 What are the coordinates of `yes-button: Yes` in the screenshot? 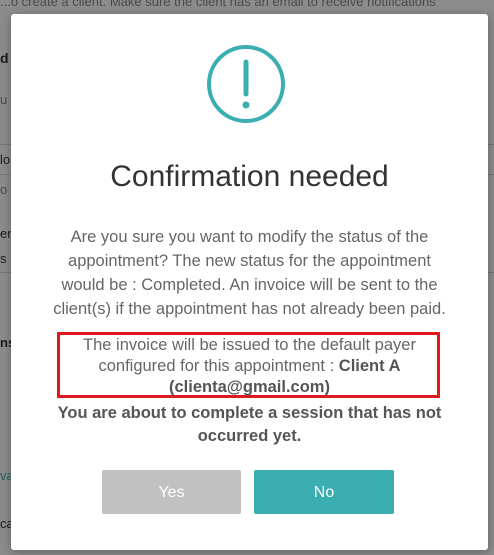 It's located at (171, 492).